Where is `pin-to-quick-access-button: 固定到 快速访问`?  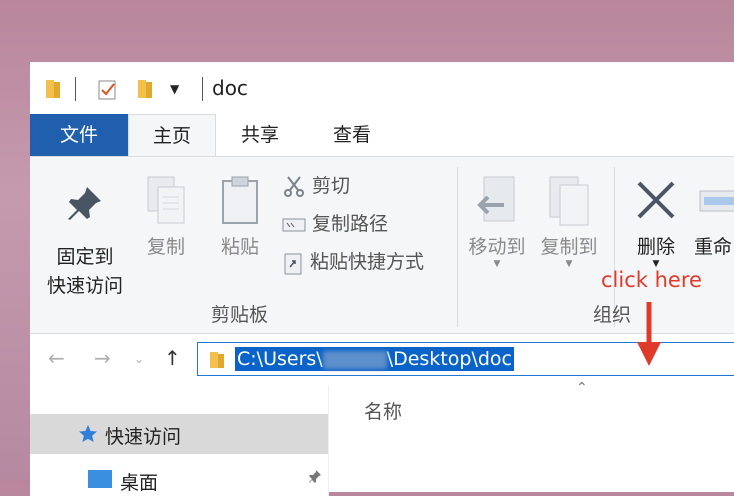 pin-to-quick-access-button: 固定到 快速访问 is located at coordinates (85, 240).